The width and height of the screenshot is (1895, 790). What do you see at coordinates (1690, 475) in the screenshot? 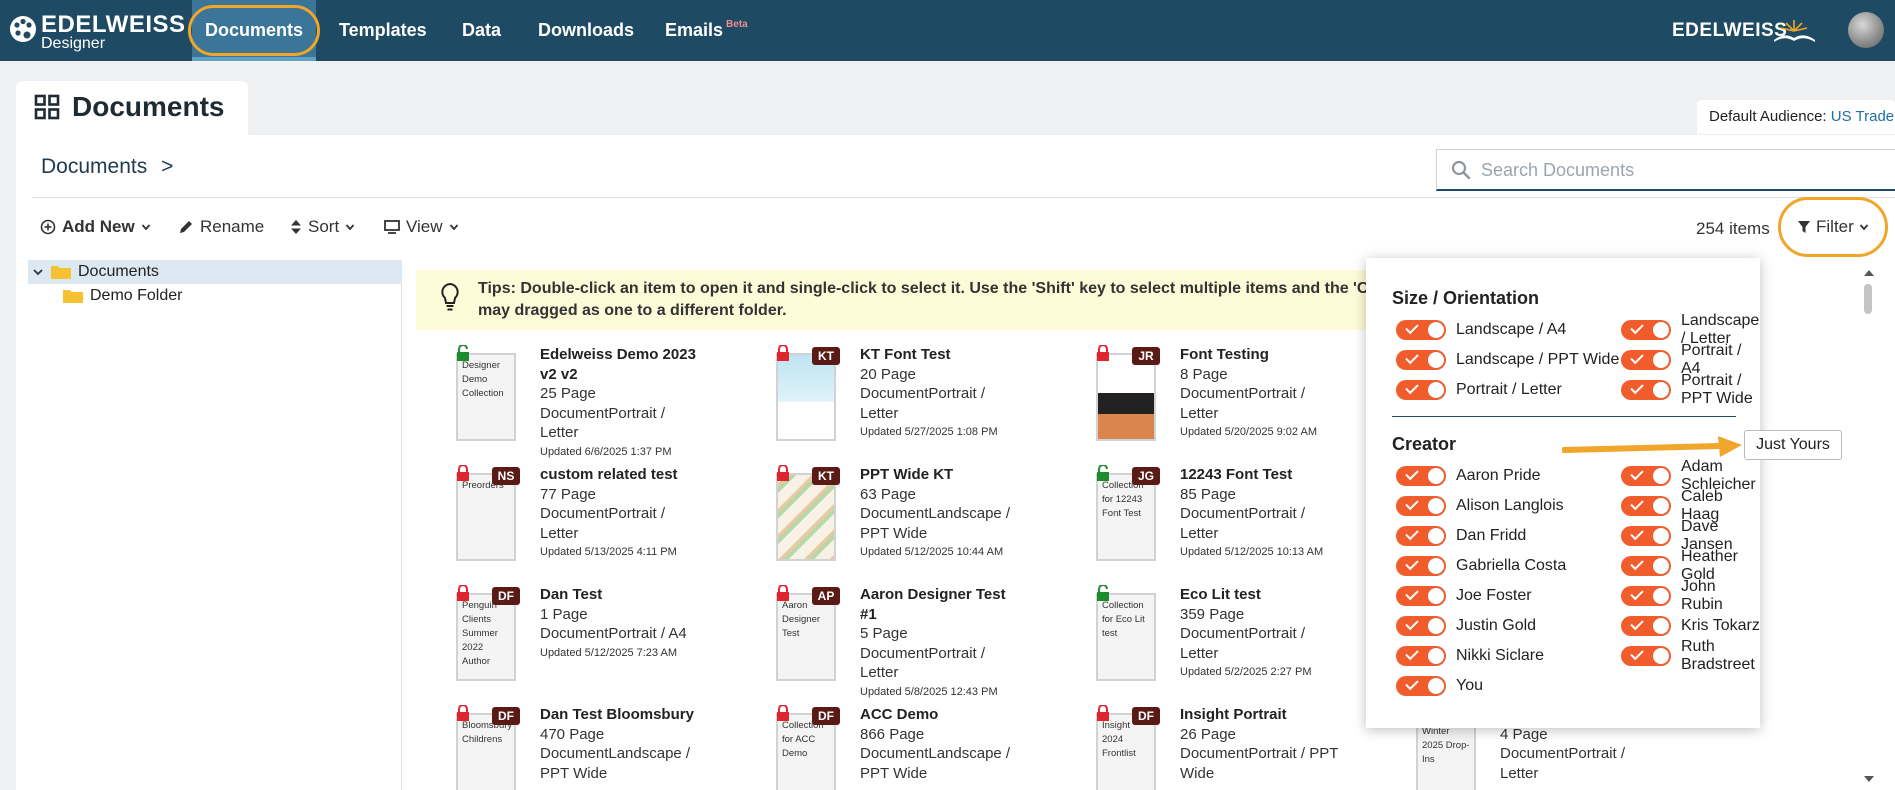
I see `filter-creator: Adam Schleicher` at bounding box center [1690, 475].